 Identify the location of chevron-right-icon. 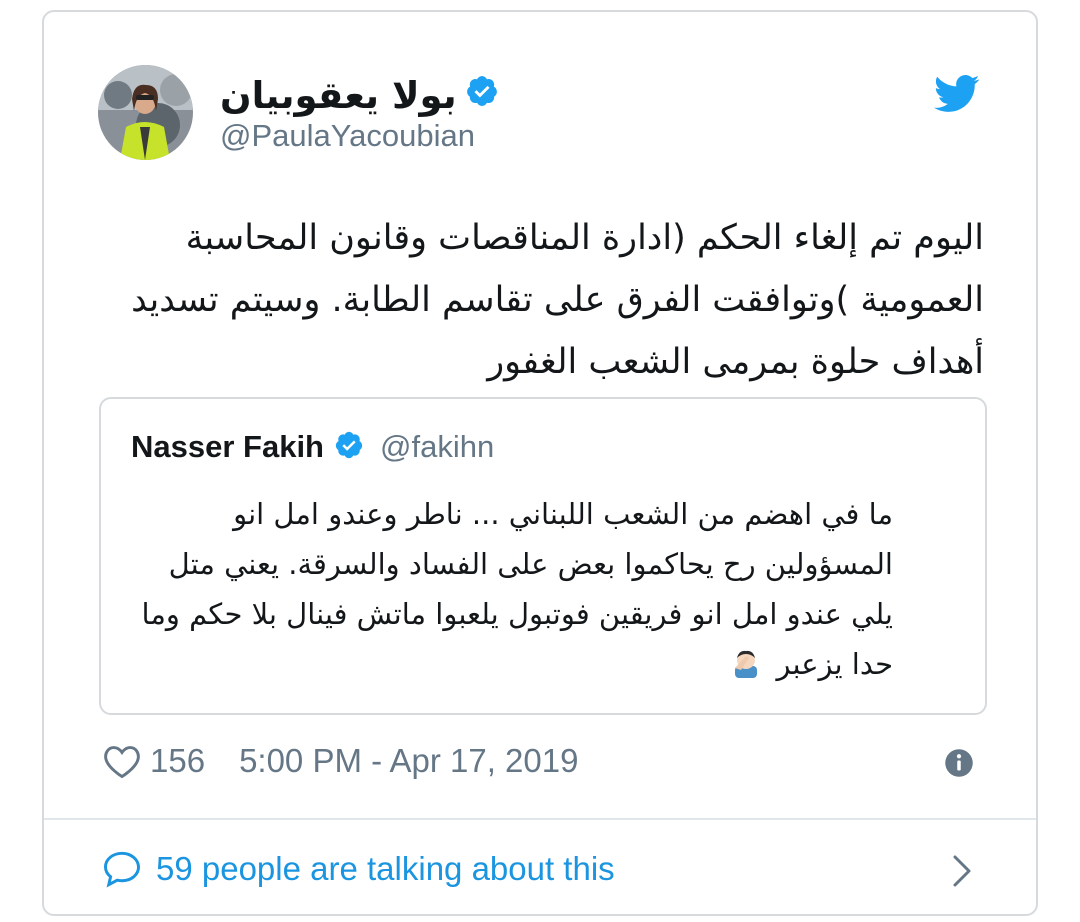
(962, 871).